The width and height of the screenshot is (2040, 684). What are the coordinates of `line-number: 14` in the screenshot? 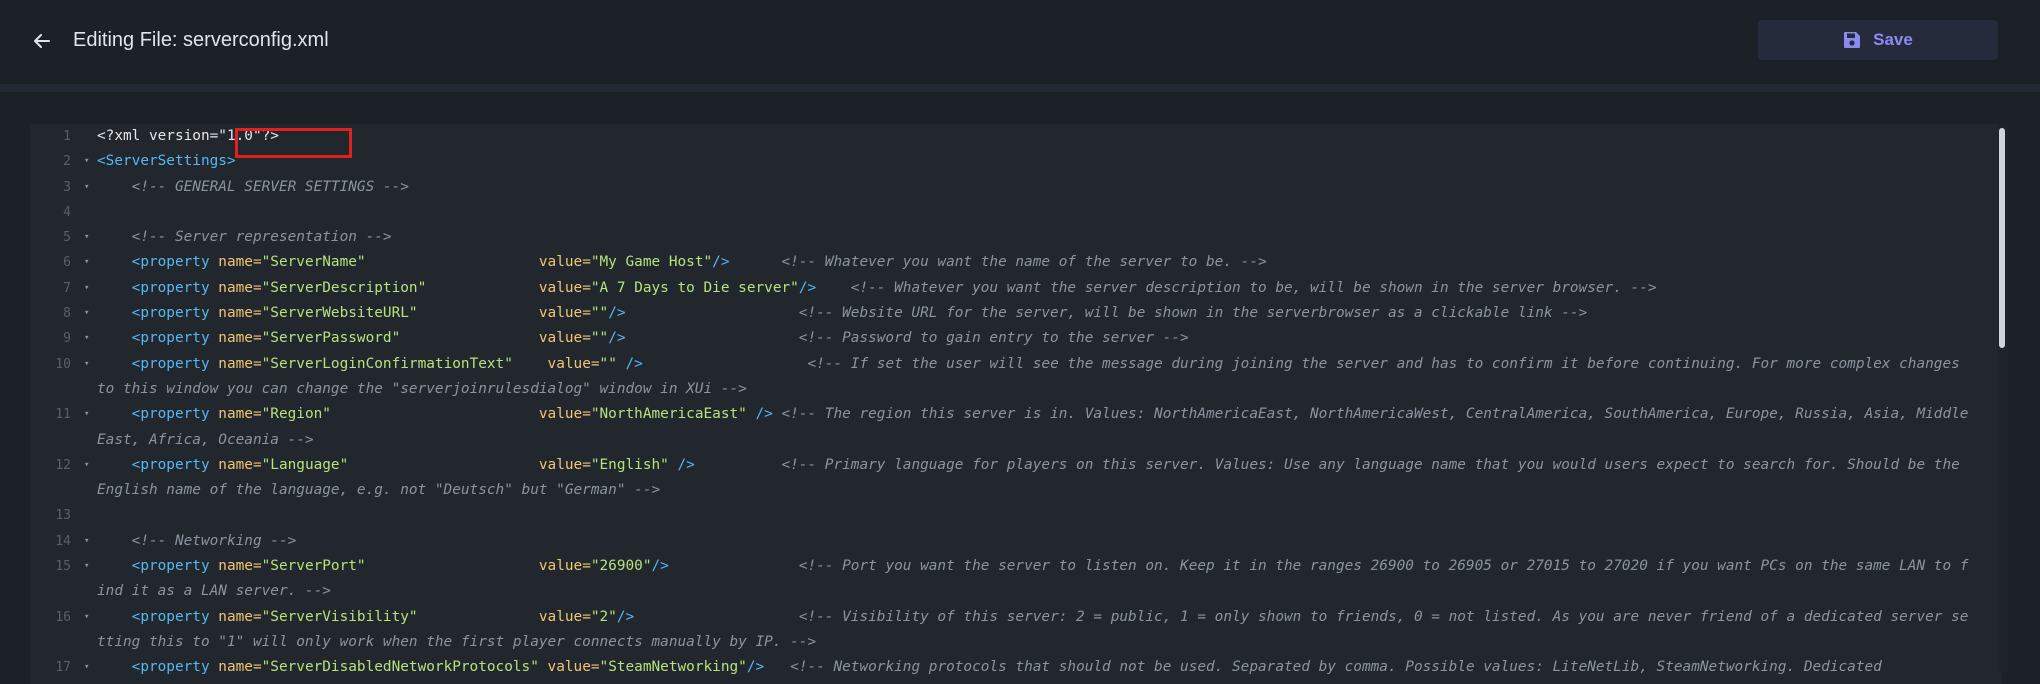 It's located at (63, 541).